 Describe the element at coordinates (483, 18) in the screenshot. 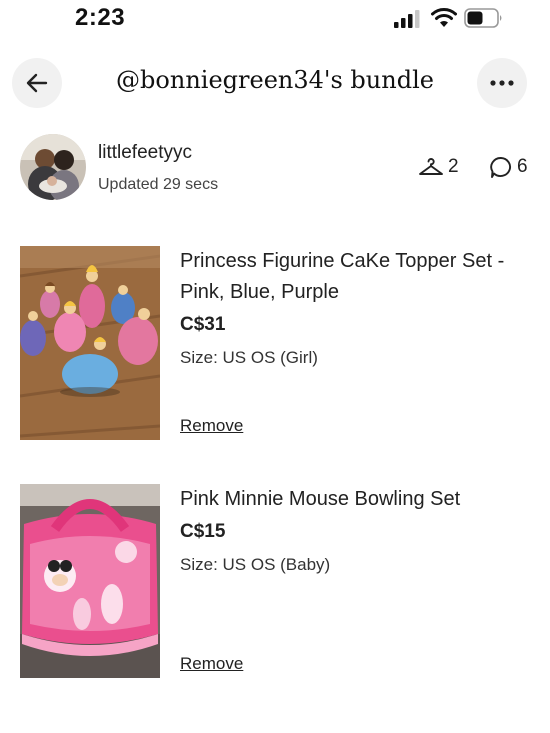

I see `battery-icon` at that location.